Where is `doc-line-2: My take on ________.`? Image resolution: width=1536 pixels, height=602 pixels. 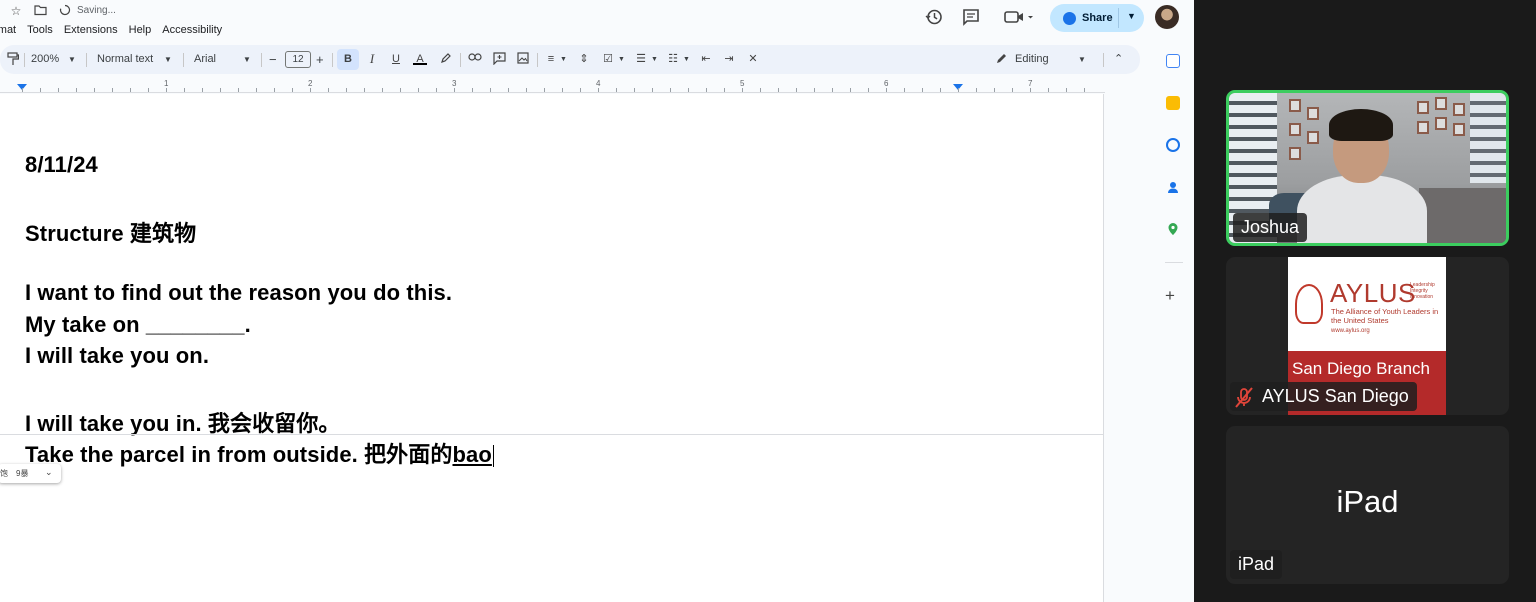 doc-line-2: My take on ________. is located at coordinates (138, 325).